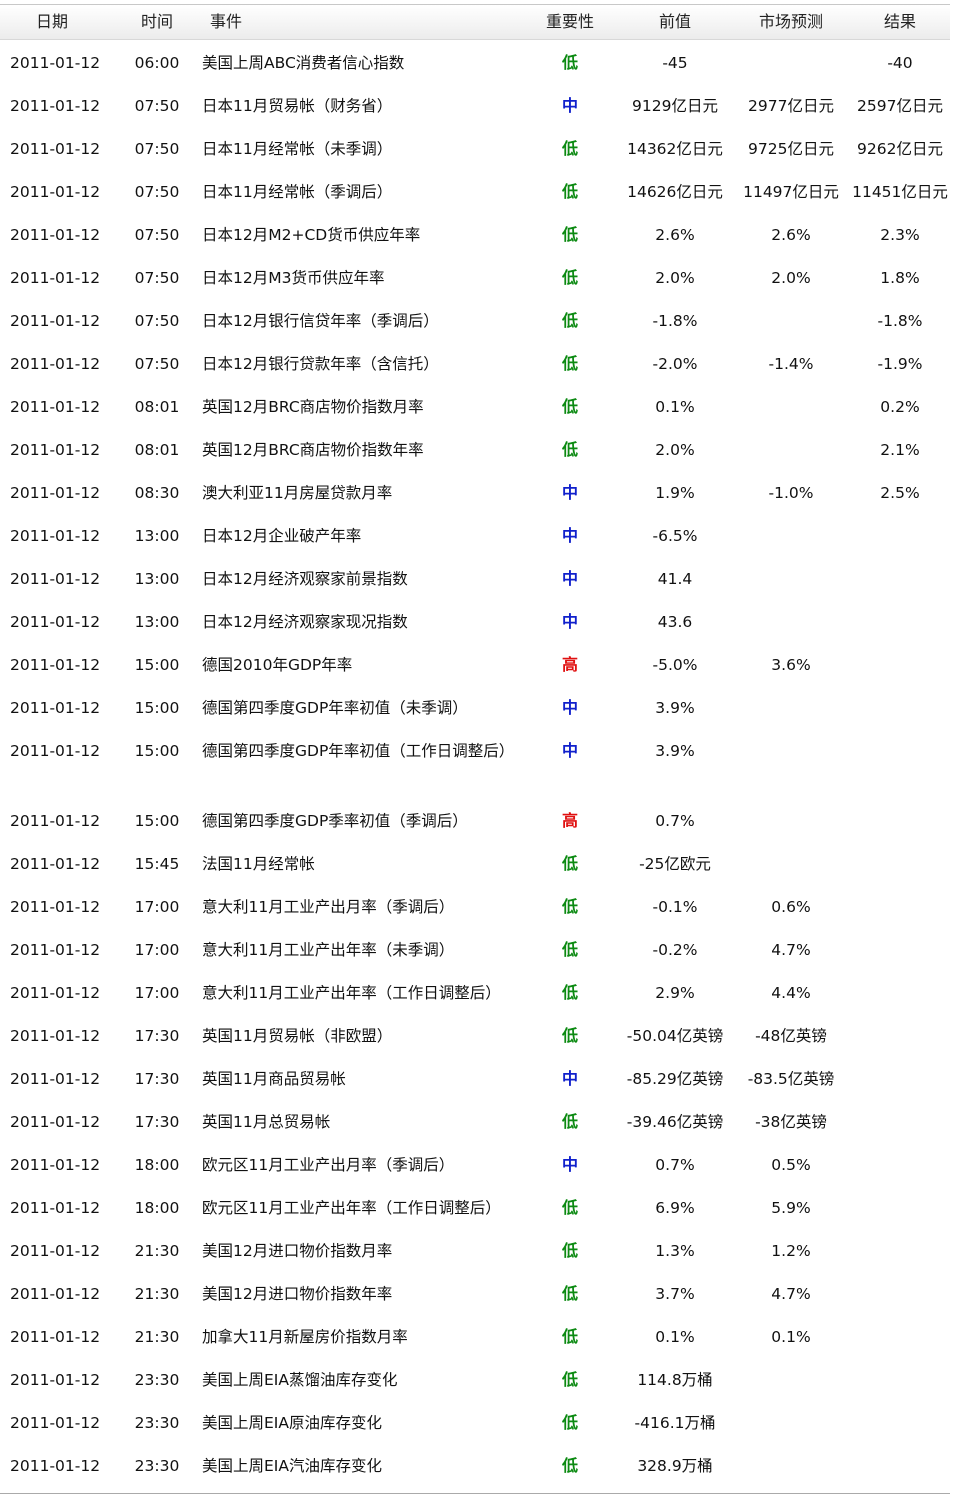 The width and height of the screenshot is (954, 1499). Describe the element at coordinates (335, 708) in the screenshot. I see `cell-event: 德国第四季度GDP年率初值（未季调）` at that location.